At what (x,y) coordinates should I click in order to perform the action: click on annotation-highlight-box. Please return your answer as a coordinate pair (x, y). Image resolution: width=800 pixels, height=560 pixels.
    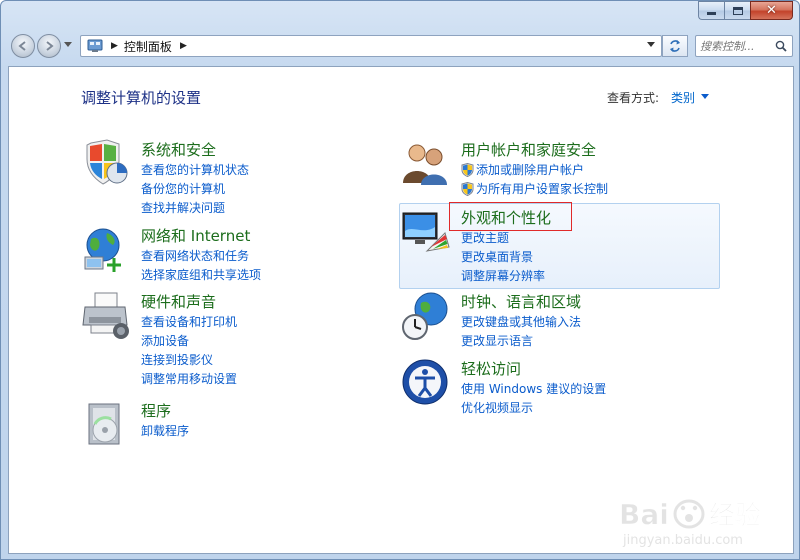
    Looking at the image, I should click on (510, 216).